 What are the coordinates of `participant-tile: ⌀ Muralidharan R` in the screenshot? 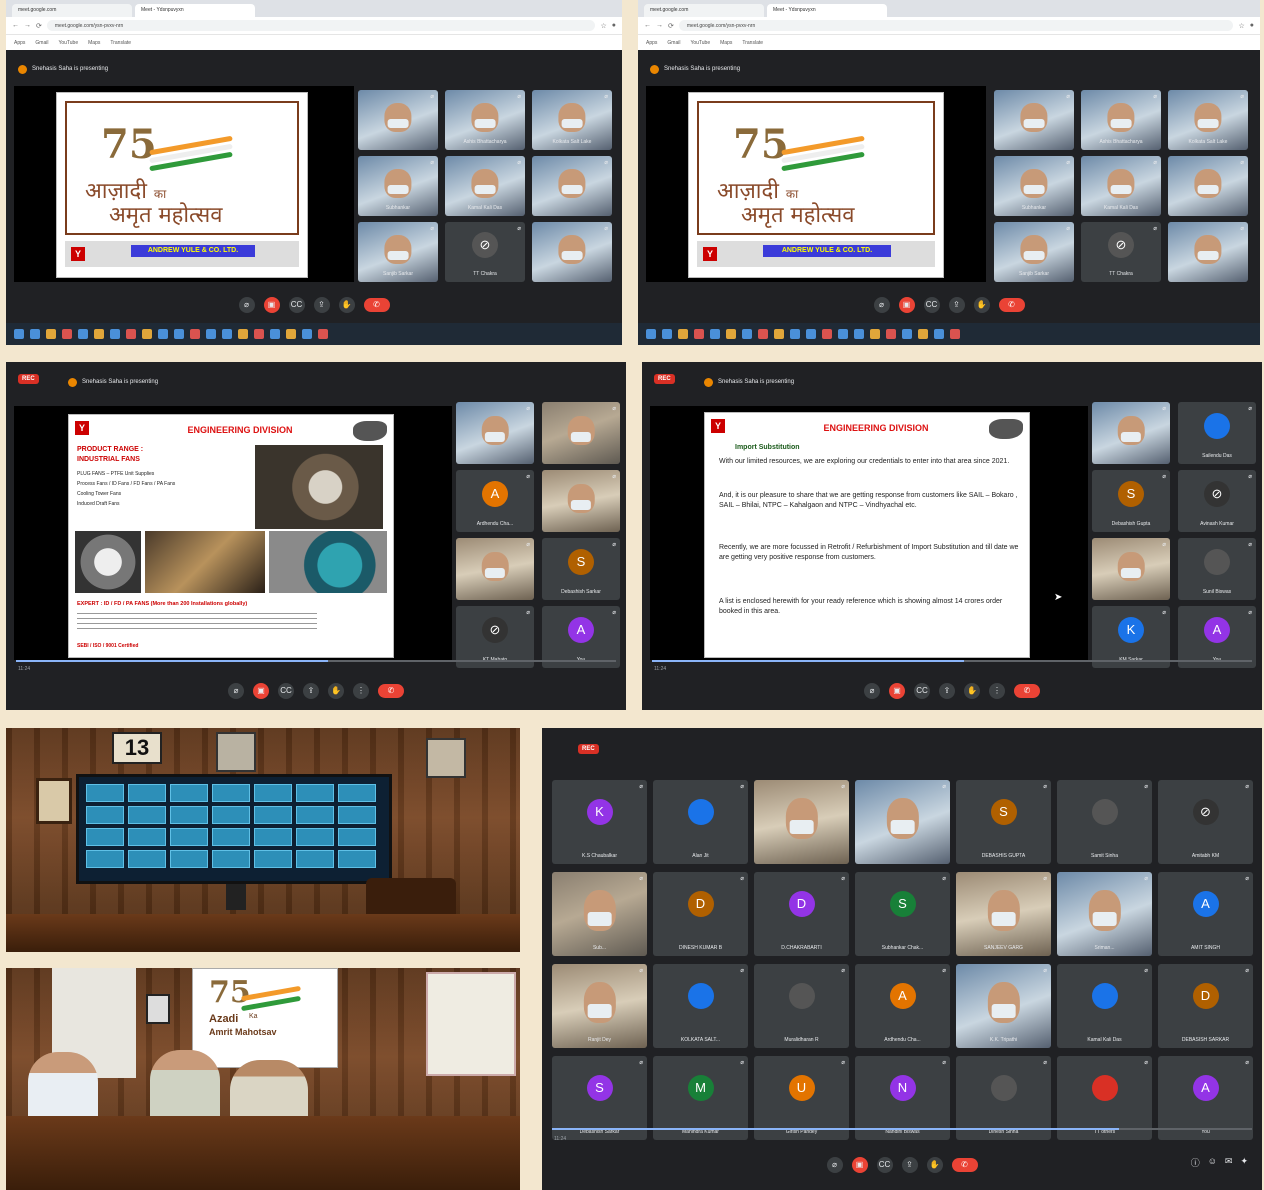 It's located at (801, 1006).